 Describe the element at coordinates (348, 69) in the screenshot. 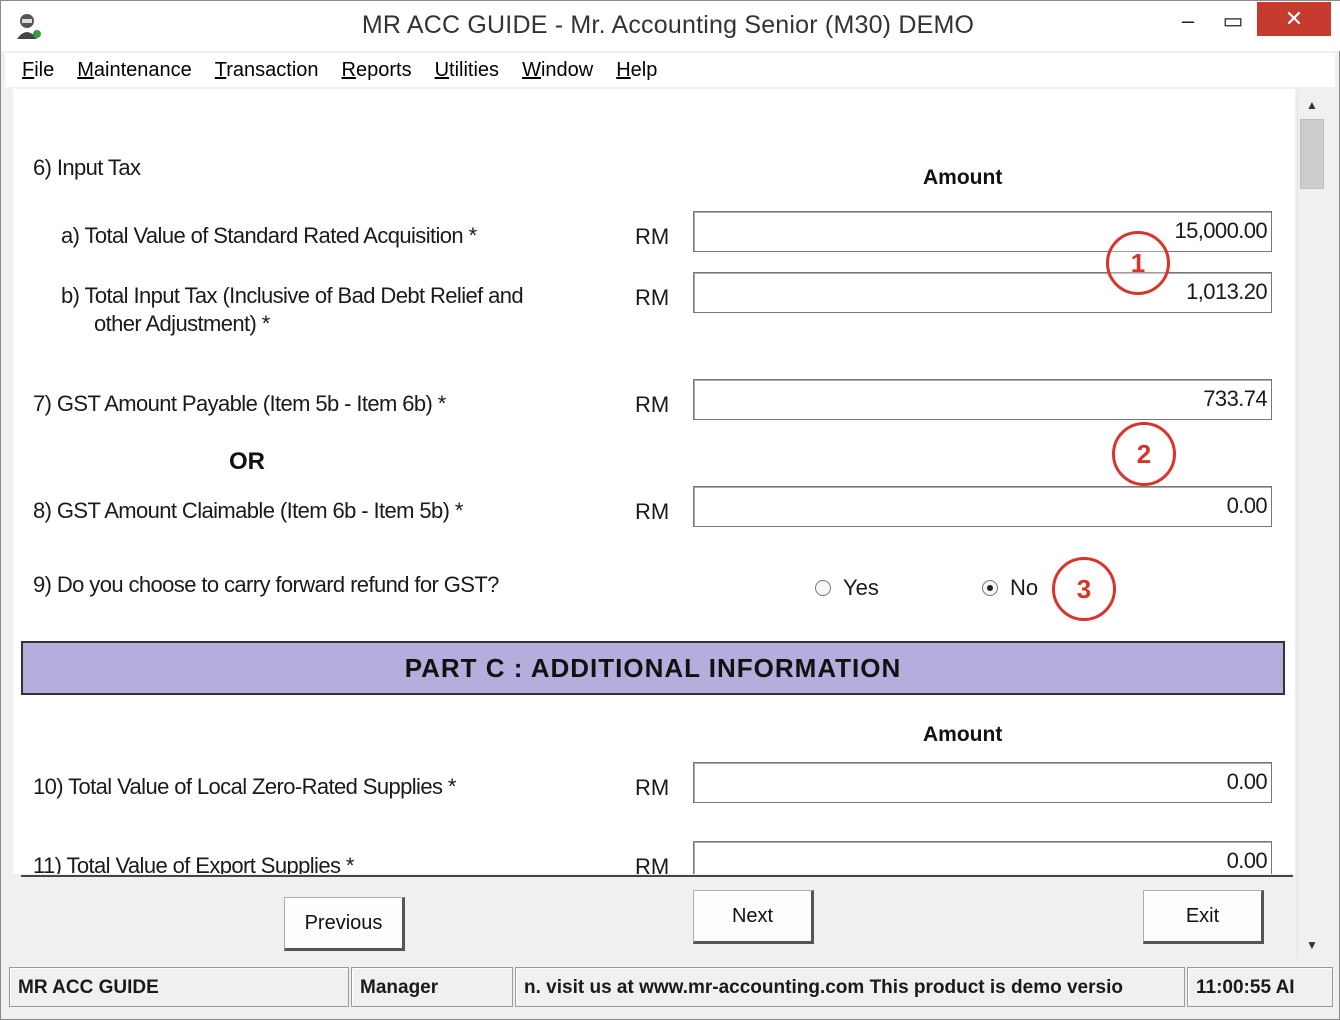

I see `menu-reports-mnemonic: R` at that location.